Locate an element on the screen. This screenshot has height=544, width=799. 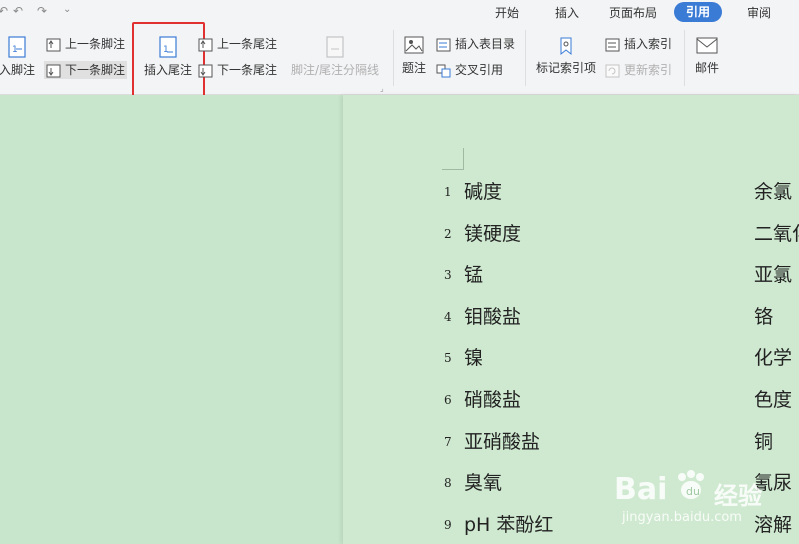
endnote-term-left: 镍 is located at coordinates (474, 358).